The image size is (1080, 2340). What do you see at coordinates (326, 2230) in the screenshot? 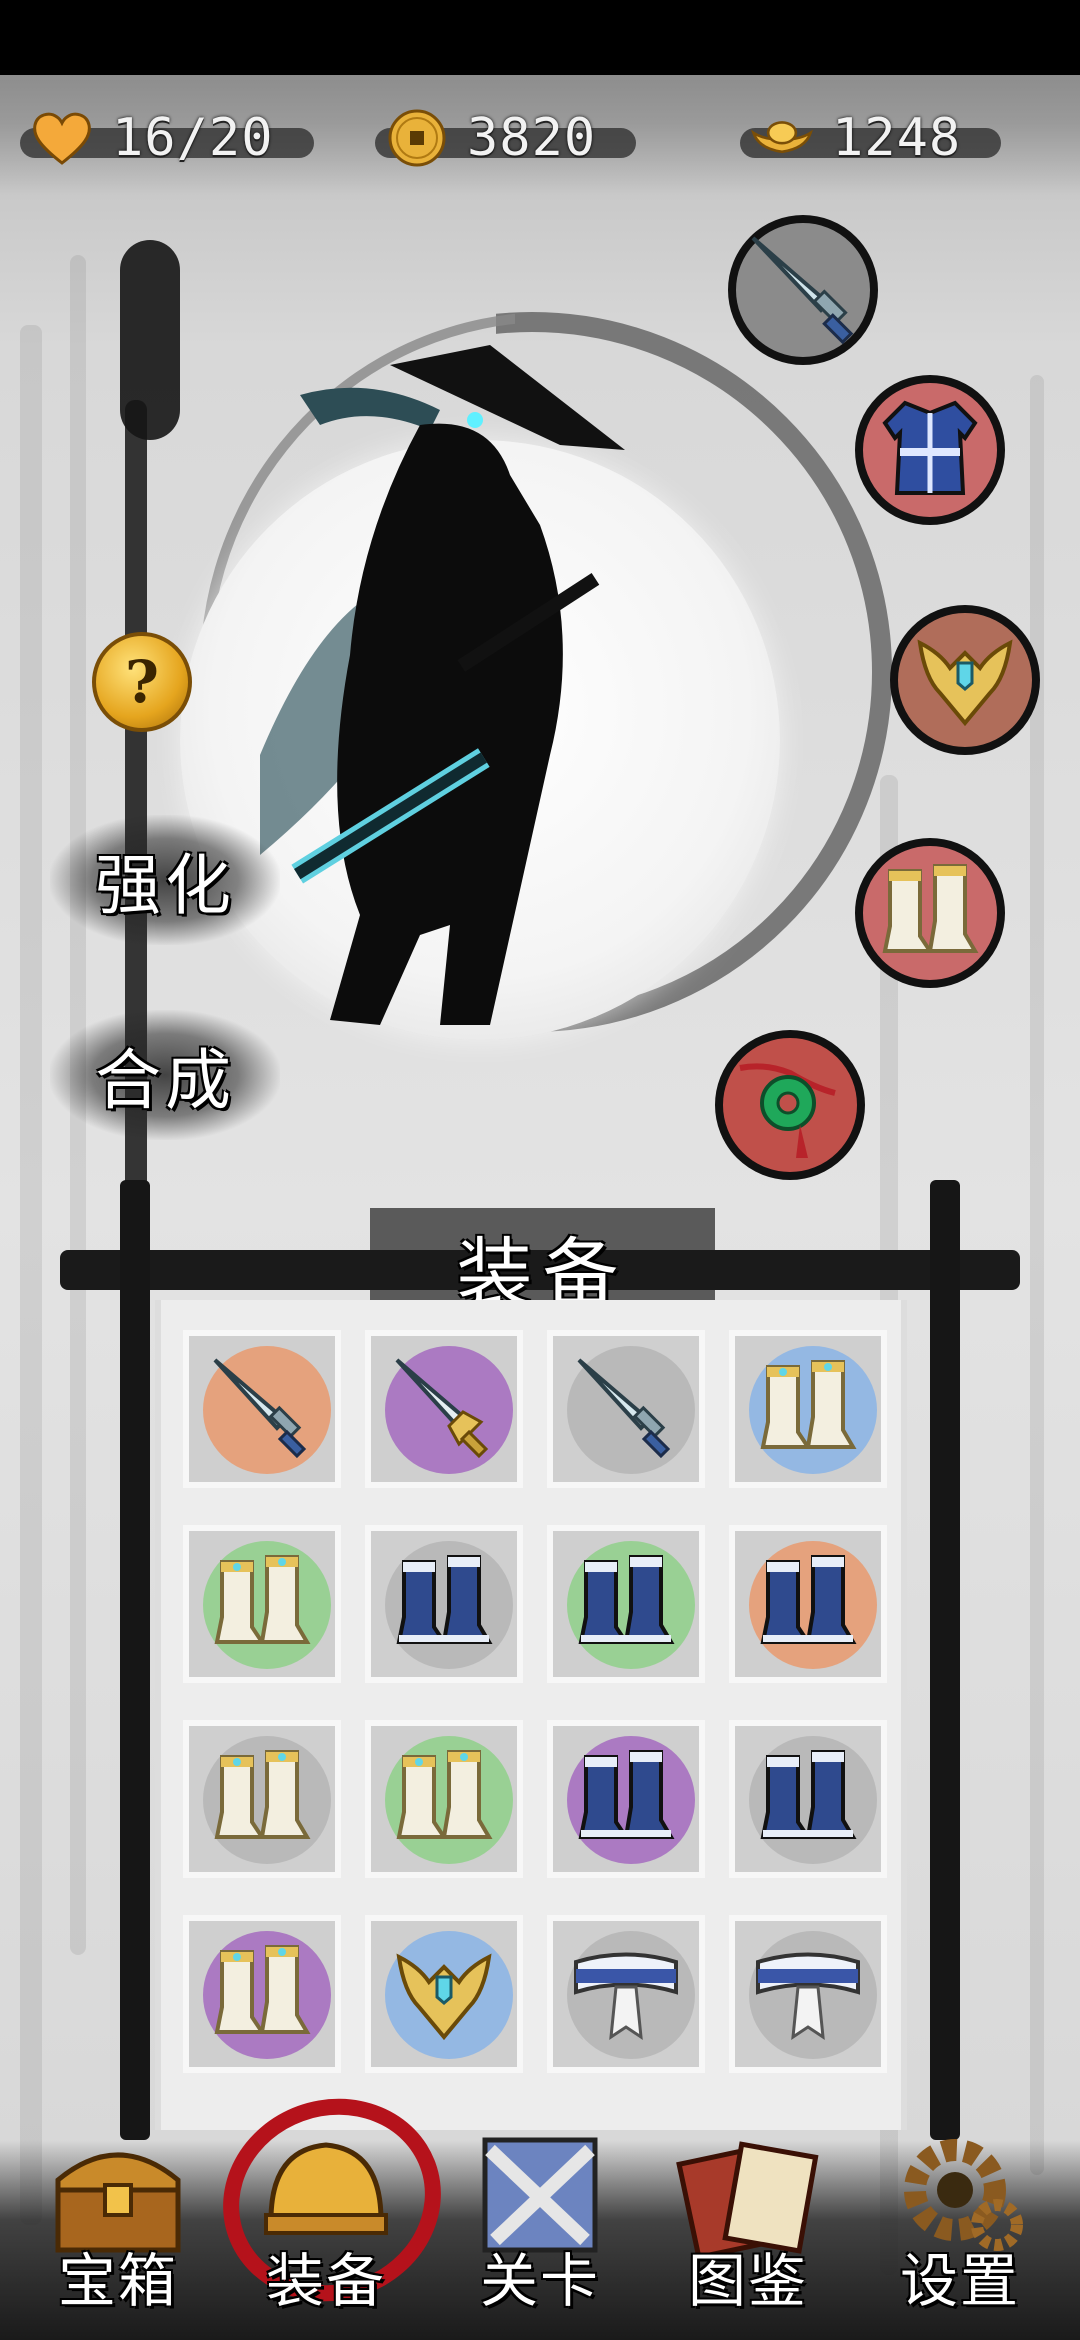
I see `nav-equipment: 装备` at bounding box center [326, 2230].